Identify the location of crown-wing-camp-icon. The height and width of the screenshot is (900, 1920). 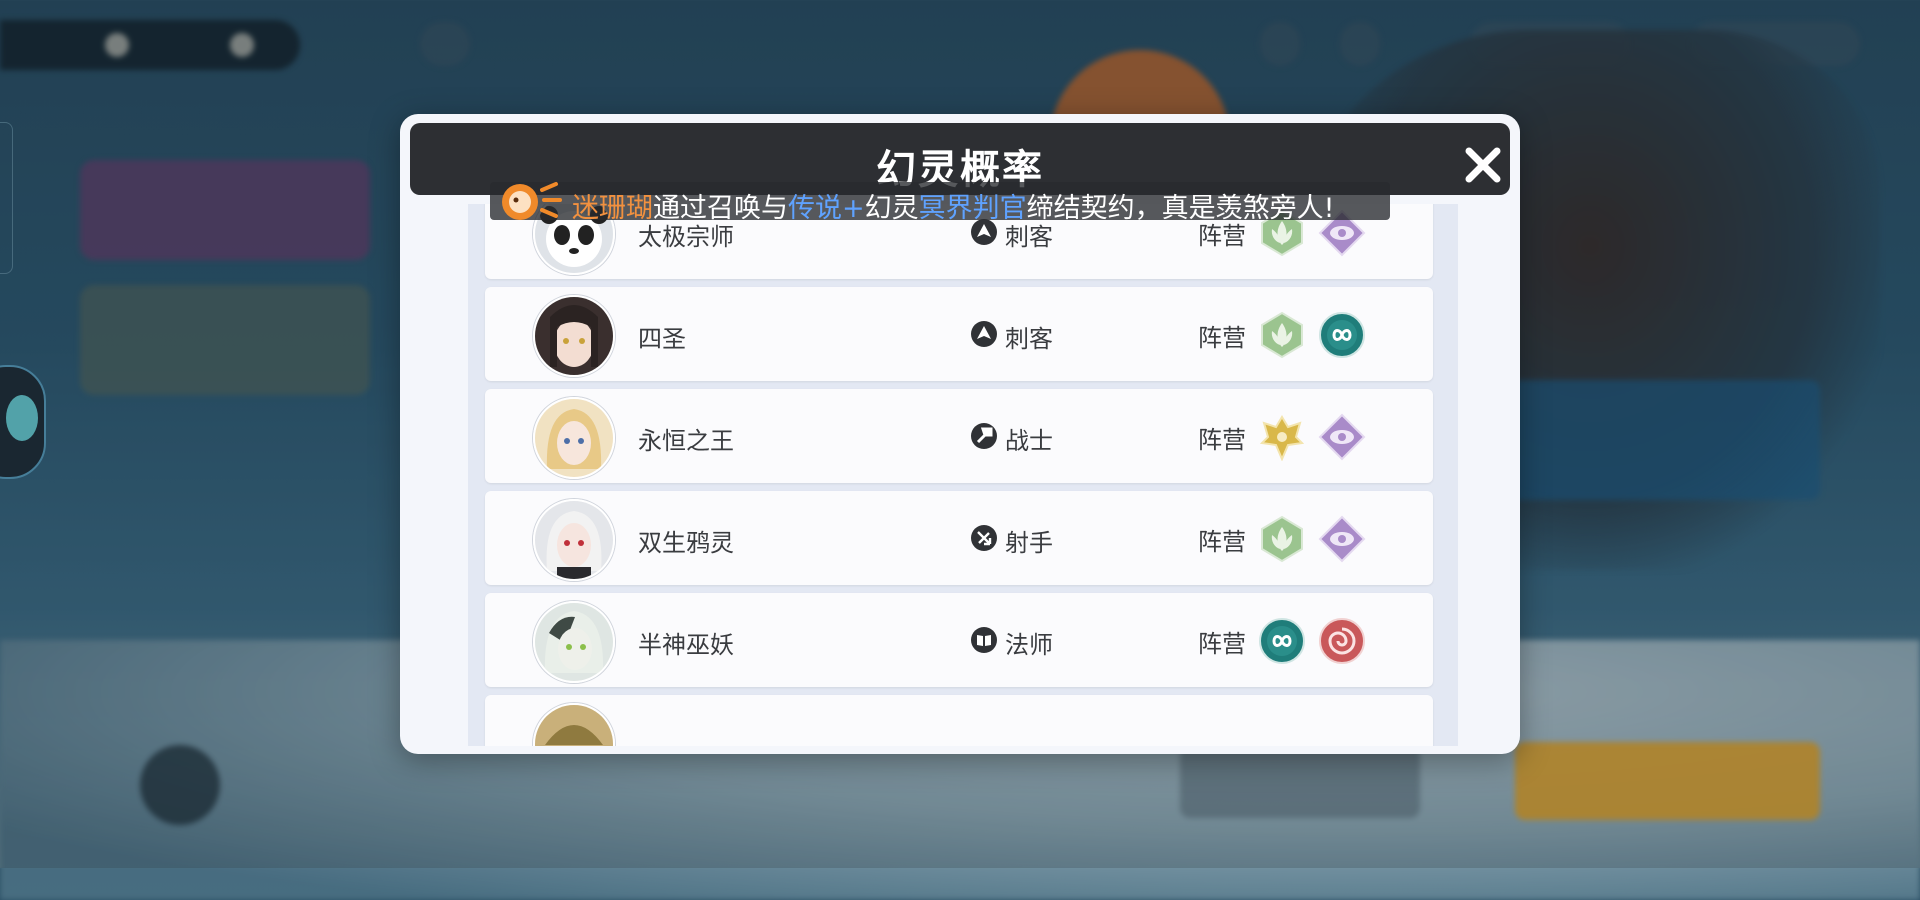
(1282, 437).